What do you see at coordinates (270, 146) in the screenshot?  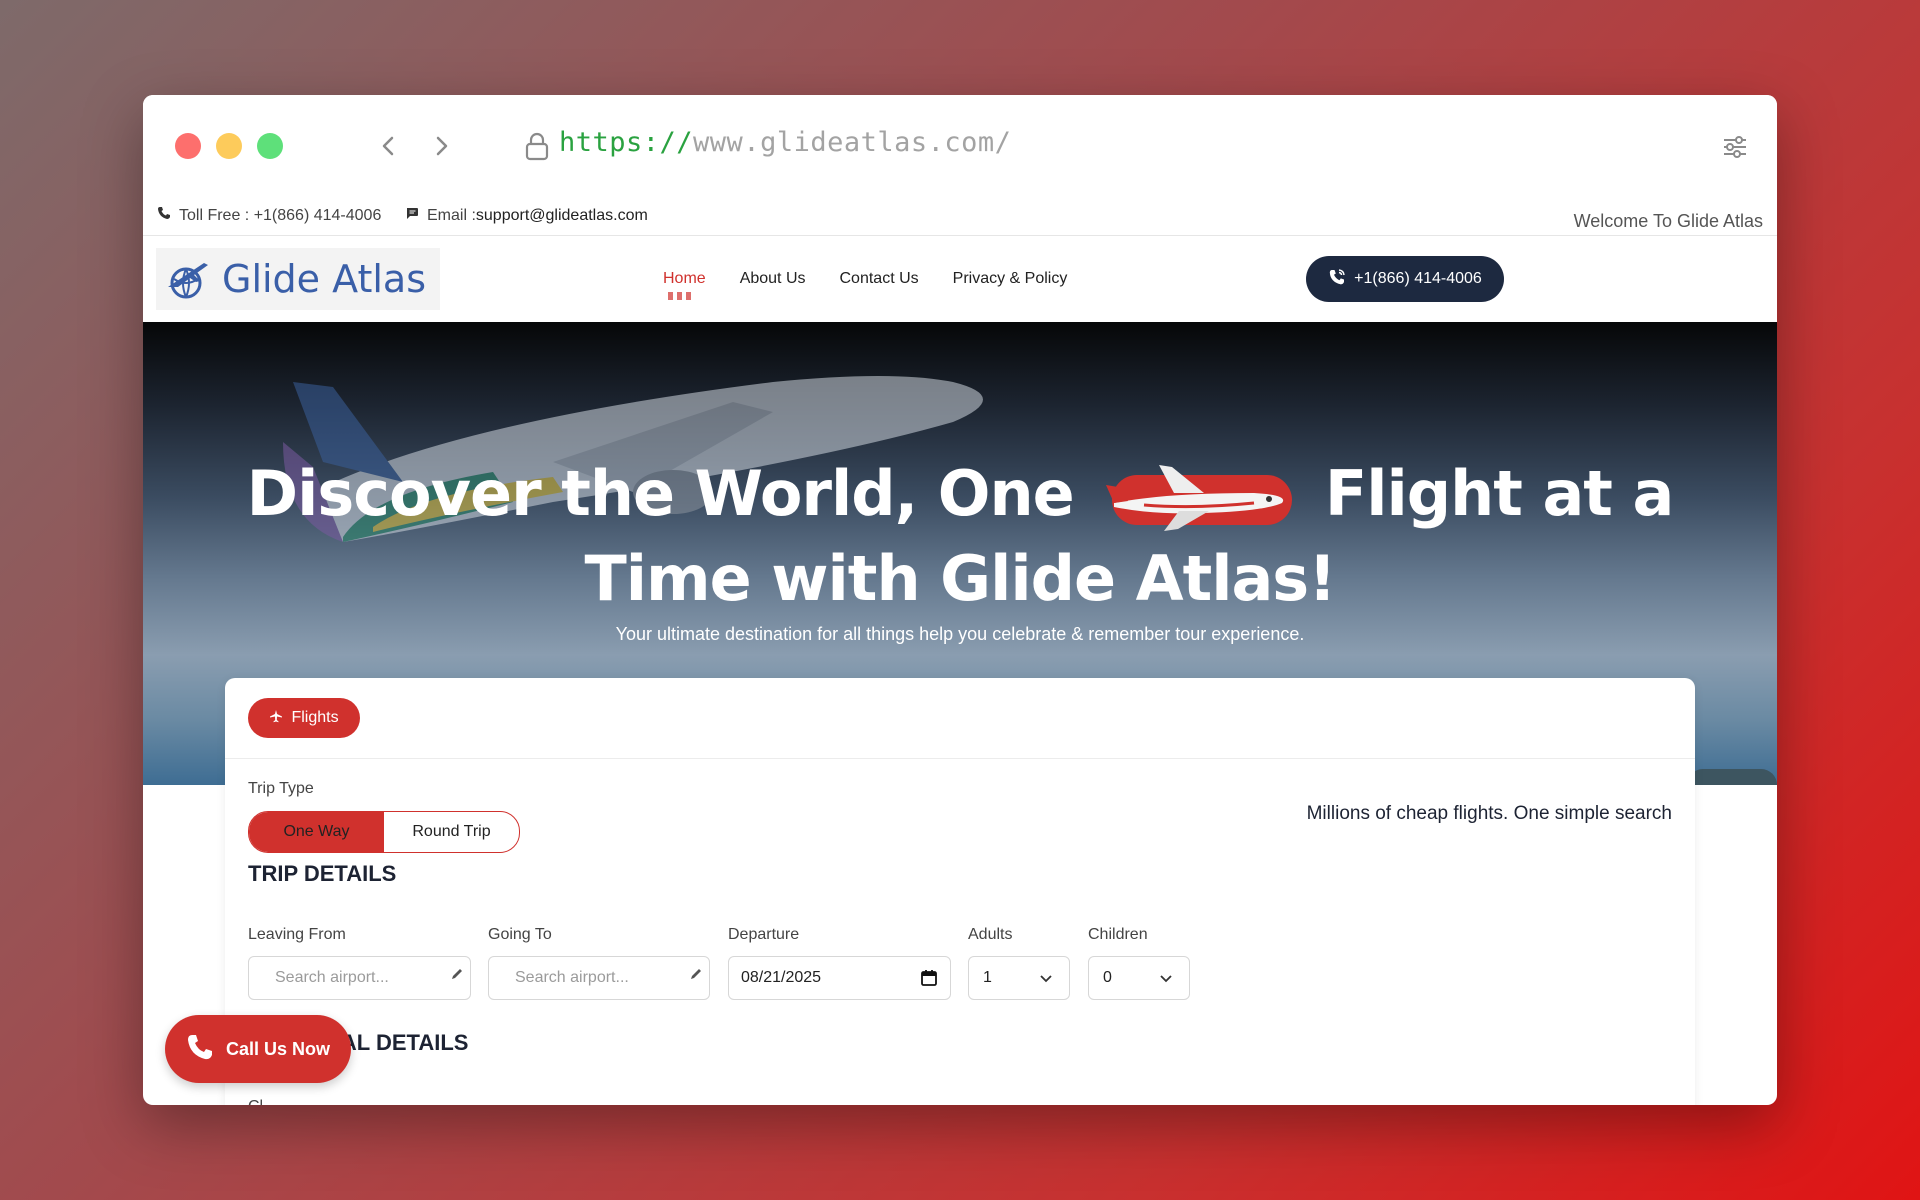 I see `maximize-window-button` at bounding box center [270, 146].